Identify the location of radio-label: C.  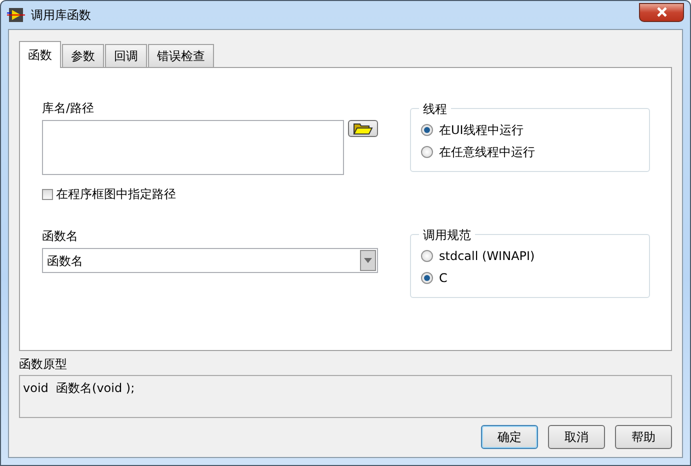
(443, 278).